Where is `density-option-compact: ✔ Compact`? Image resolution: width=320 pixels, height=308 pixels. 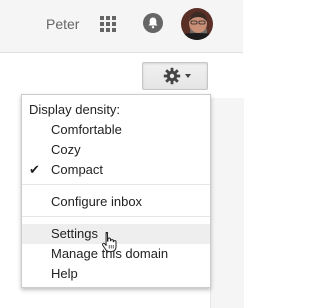 density-option-compact: ✔ Compact is located at coordinates (116, 170).